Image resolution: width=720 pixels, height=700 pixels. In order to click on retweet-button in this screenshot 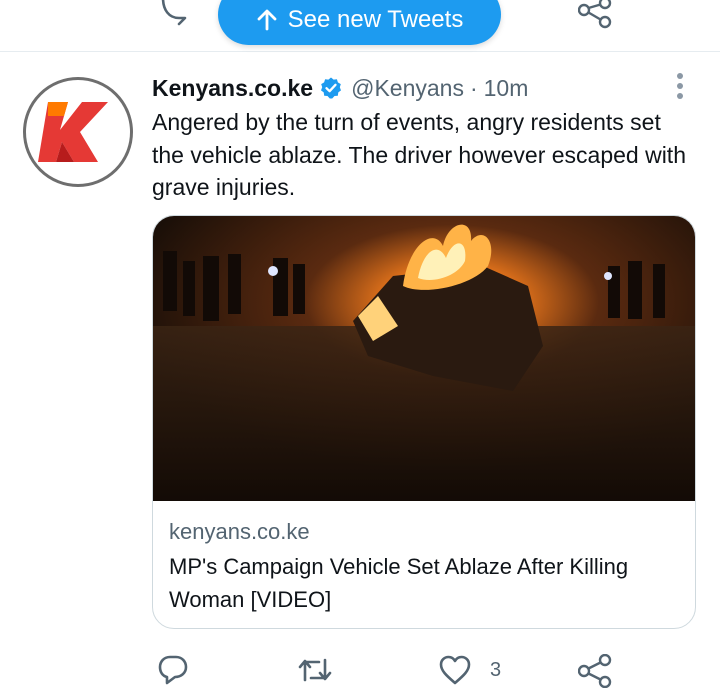, I will do `click(324, 670)`.